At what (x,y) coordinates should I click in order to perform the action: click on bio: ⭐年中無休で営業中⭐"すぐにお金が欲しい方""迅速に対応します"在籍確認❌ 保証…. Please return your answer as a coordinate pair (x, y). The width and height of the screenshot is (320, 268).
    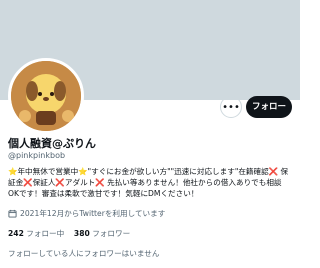
    Looking at the image, I should click on (148, 182).